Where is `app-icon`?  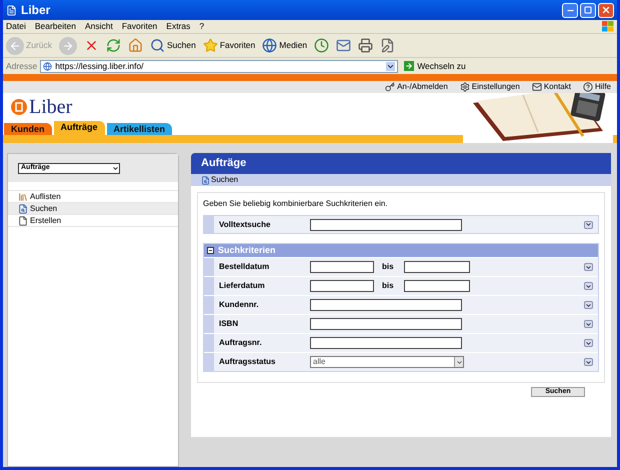
app-icon is located at coordinates (11, 10).